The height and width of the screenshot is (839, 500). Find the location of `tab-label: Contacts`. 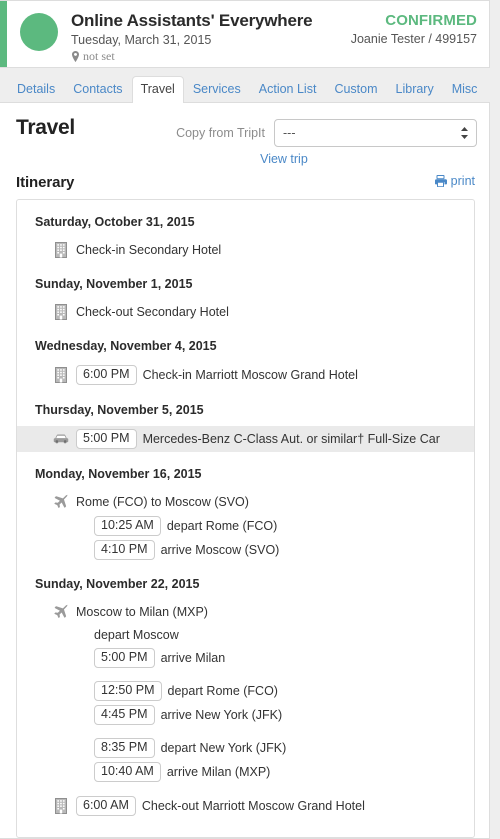

tab-label: Contacts is located at coordinates (98, 89).